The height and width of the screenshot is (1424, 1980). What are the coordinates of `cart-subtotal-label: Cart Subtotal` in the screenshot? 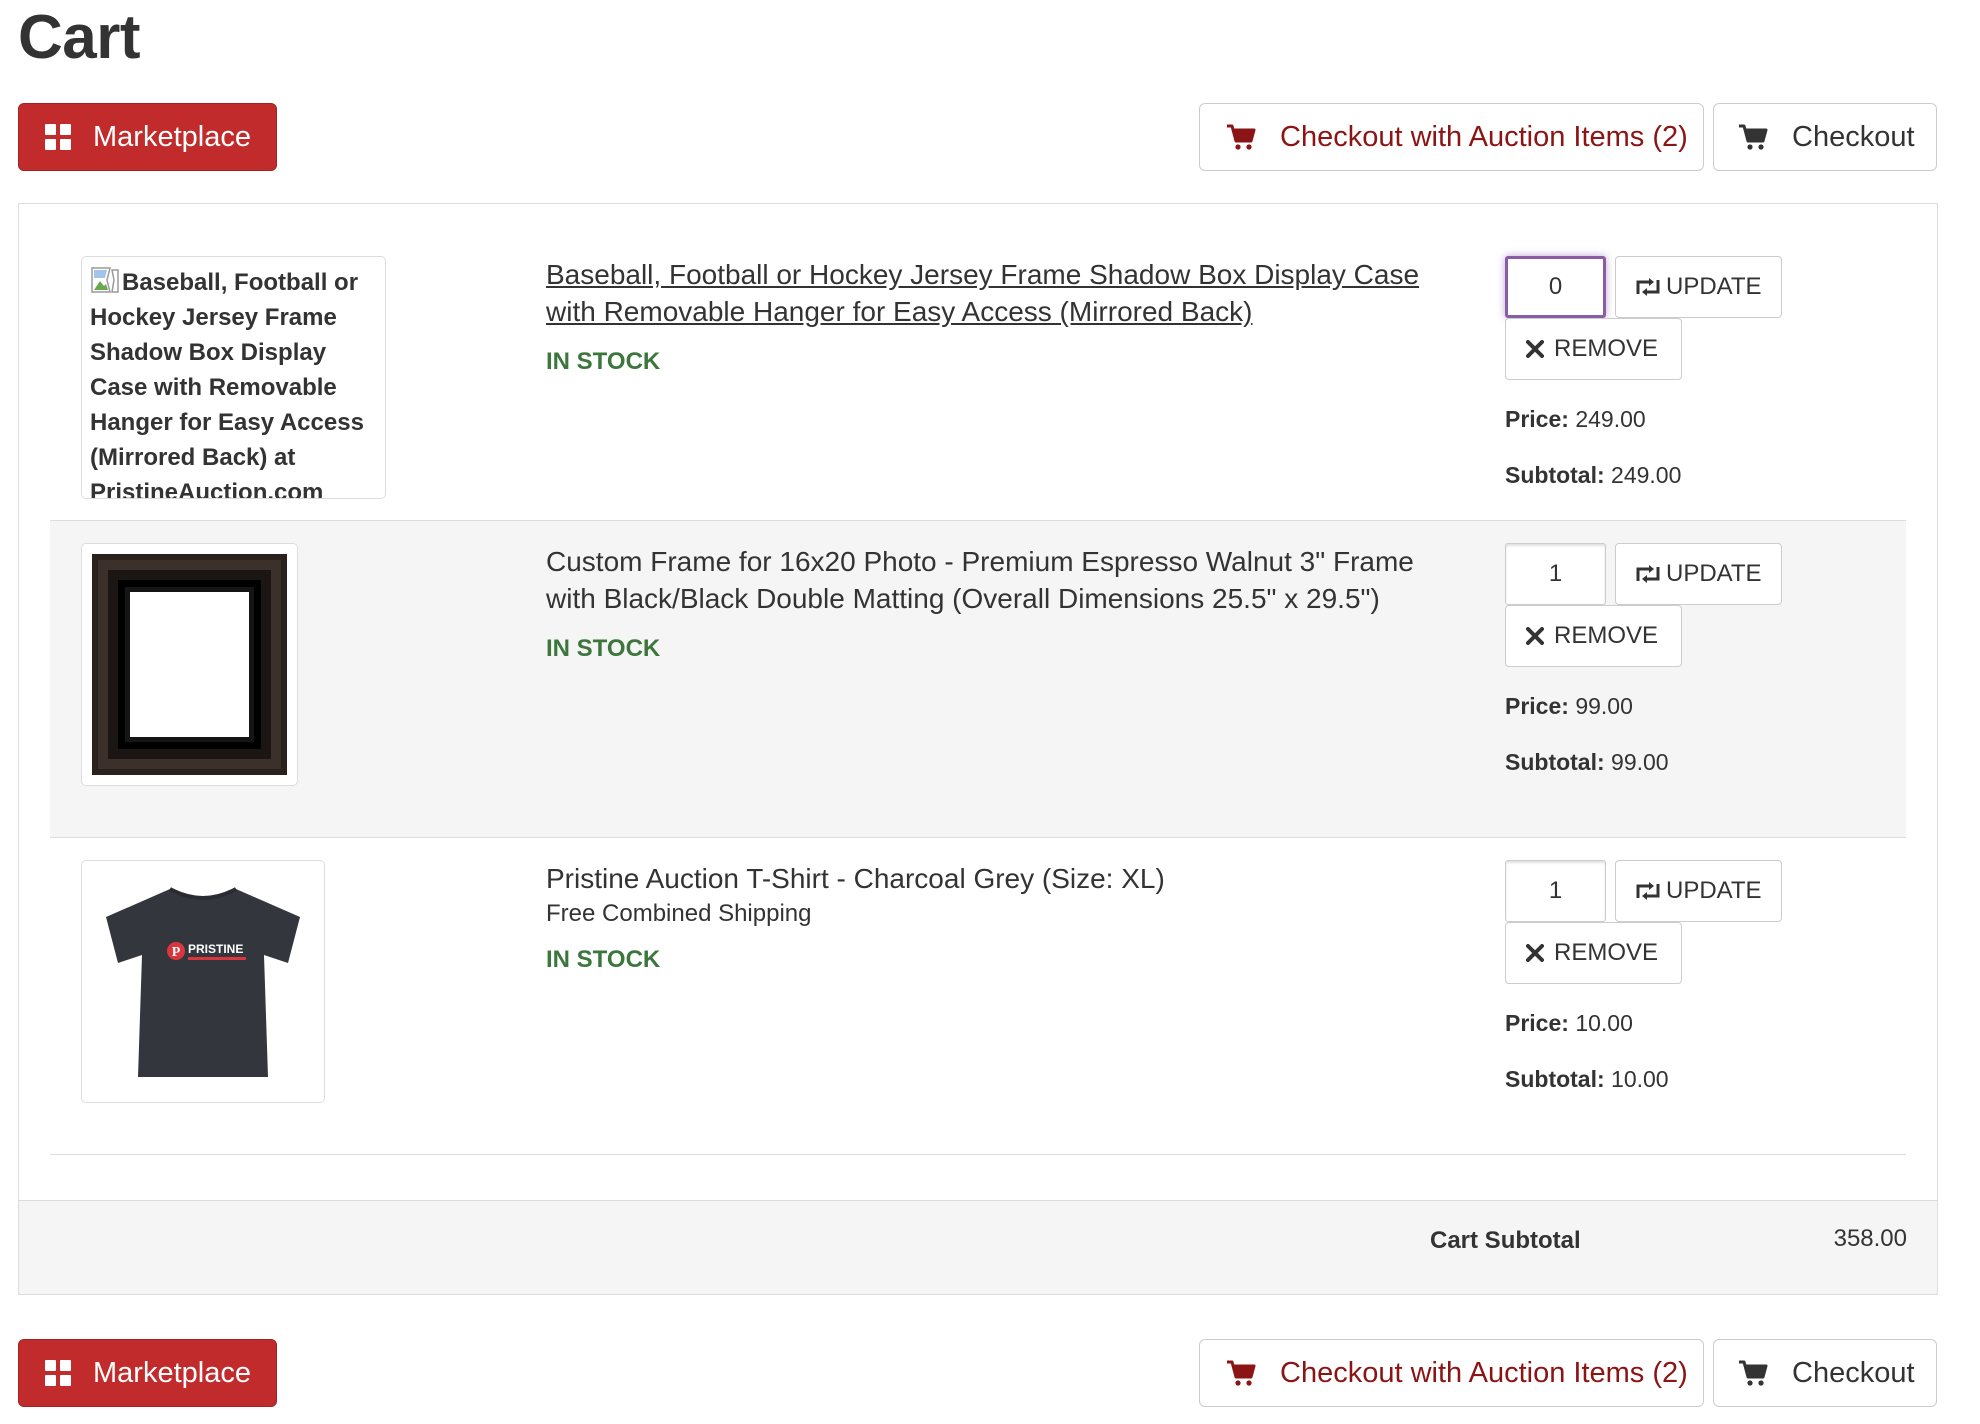 It's located at (1505, 1240).